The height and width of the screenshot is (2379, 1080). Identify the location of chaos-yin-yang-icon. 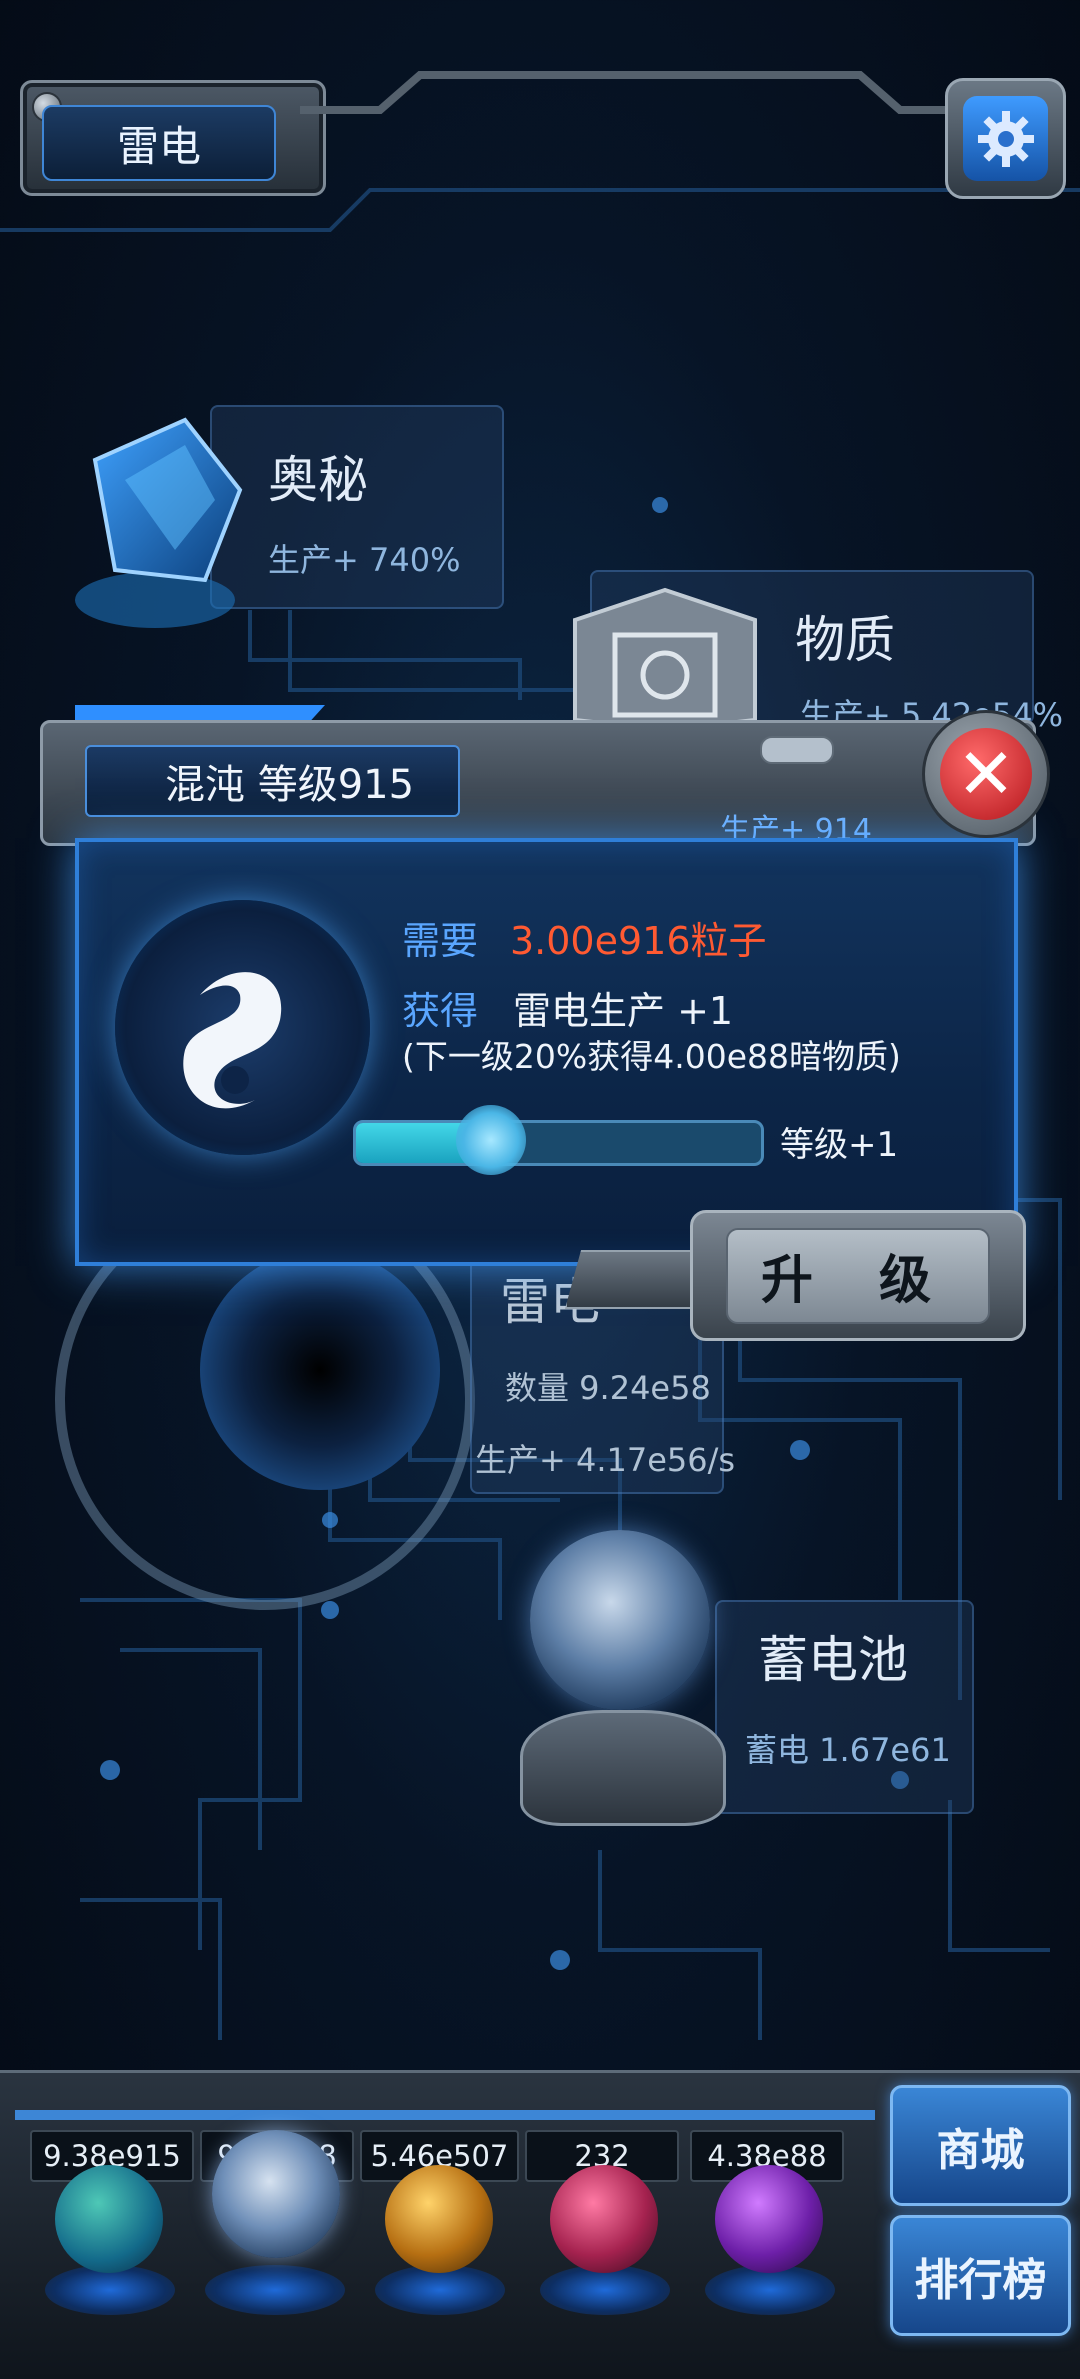
(242, 1027).